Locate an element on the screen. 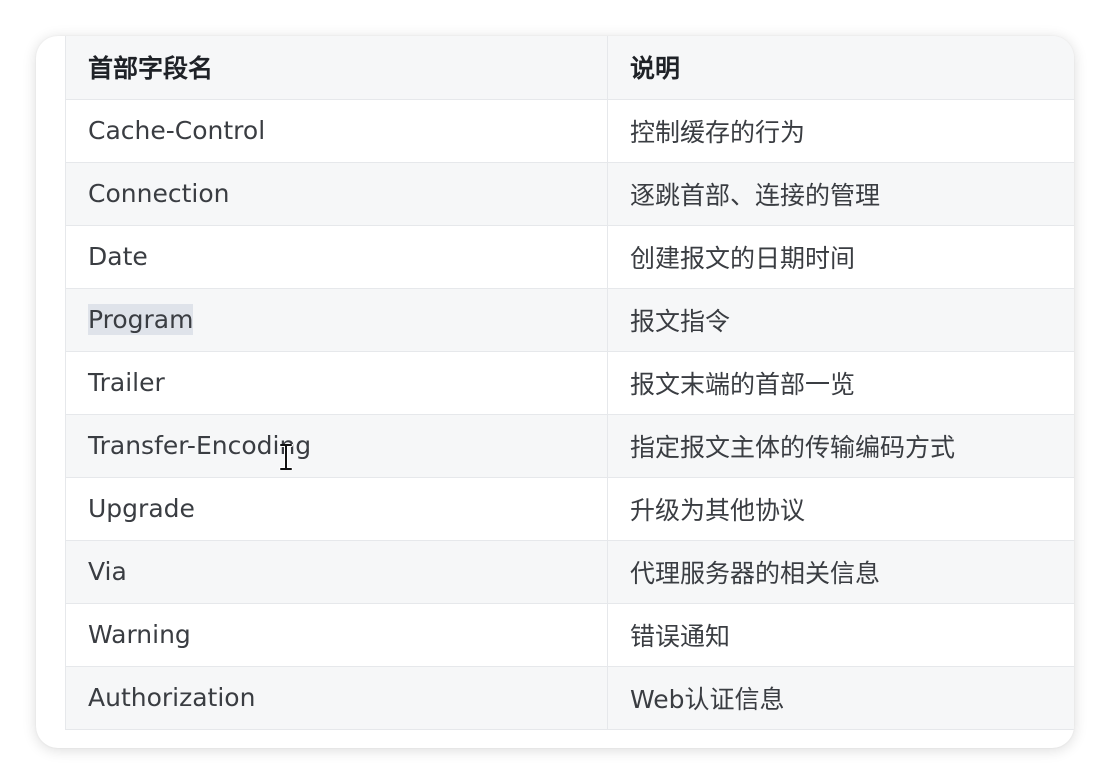  field-name-cell: Date is located at coordinates (336, 257).